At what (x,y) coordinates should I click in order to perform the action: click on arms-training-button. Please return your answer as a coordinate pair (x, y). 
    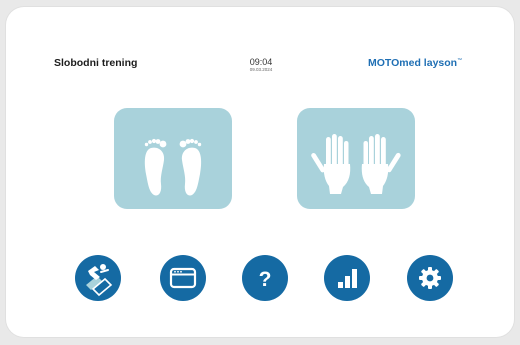
    Looking at the image, I should click on (356, 158).